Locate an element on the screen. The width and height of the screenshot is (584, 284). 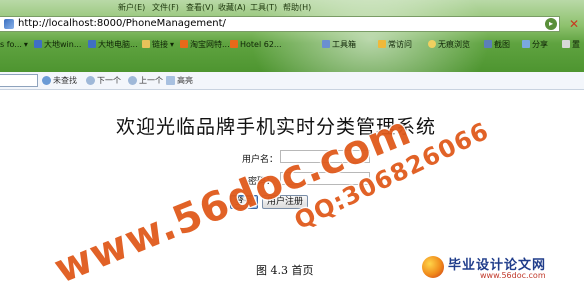
find-next-button: 下一个 is located at coordinates (103, 80).